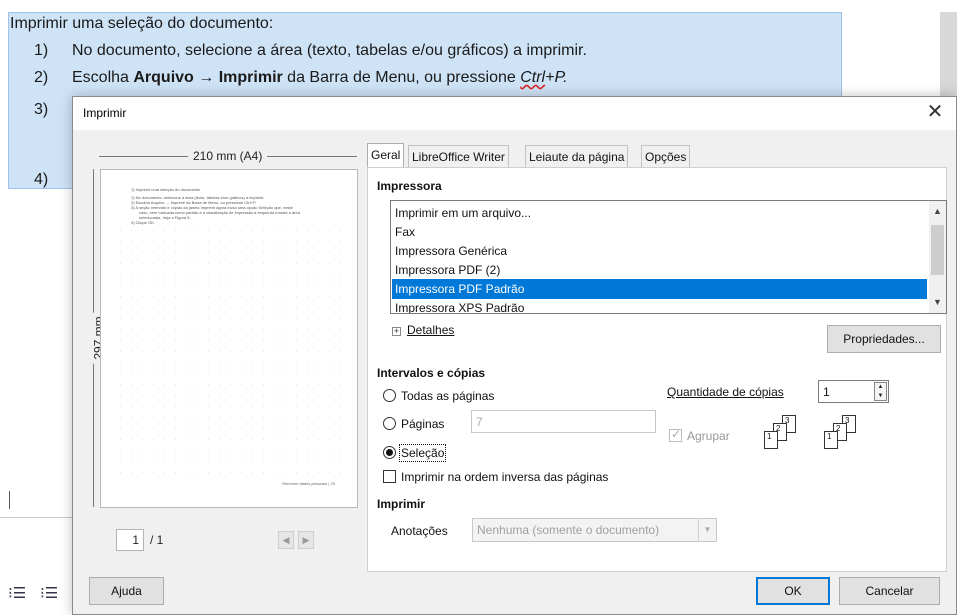 This screenshot has width=957, height=615. What do you see at coordinates (389, 452) in the screenshot?
I see `radio-selected-icon` at bounding box center [389, 452].